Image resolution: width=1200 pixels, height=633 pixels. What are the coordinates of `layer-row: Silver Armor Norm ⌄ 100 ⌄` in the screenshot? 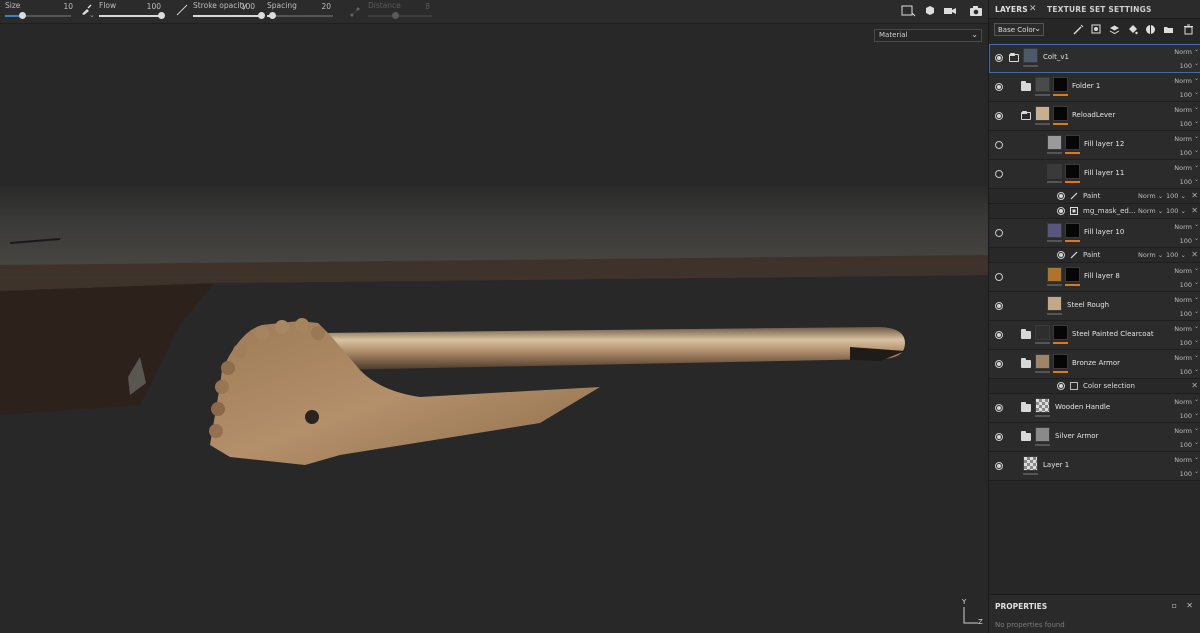 It's located at (1094, 437).